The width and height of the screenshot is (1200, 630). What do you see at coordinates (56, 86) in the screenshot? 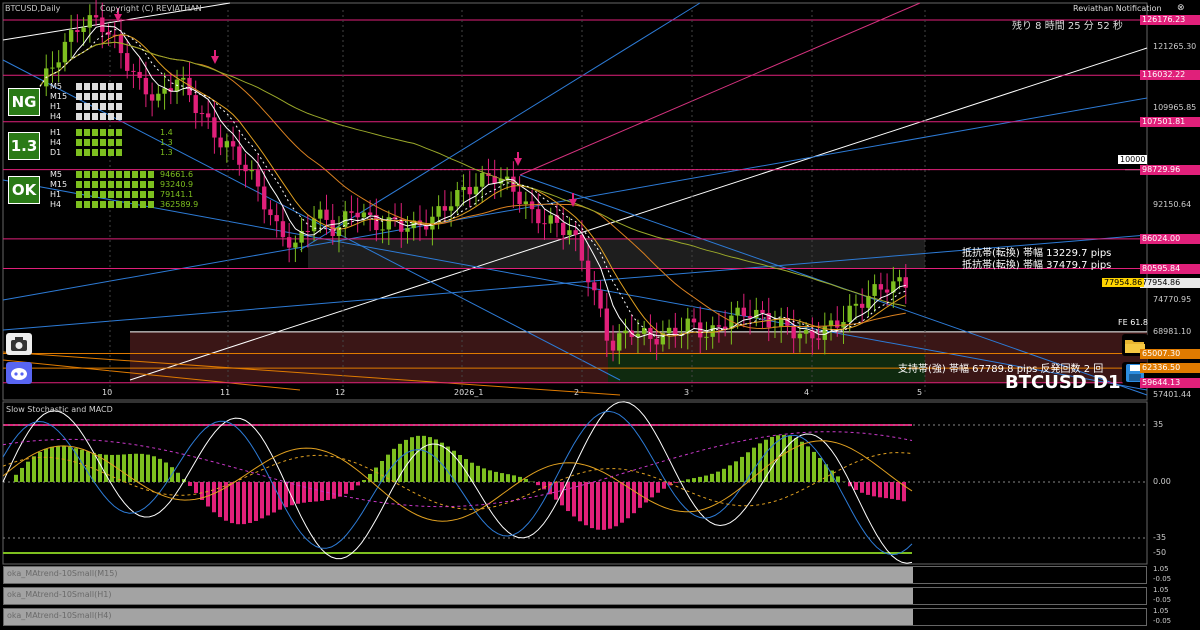
I see `tf-label: M5` at bounding box center [56, 86].